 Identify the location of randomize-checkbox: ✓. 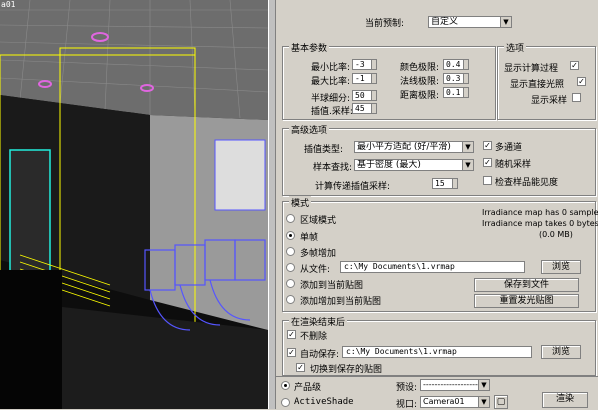
(487, 162).